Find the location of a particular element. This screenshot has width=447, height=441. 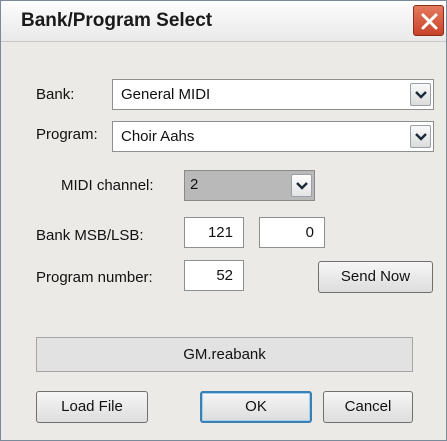

load-file-button: Load File is located at coordinates (92, 407).